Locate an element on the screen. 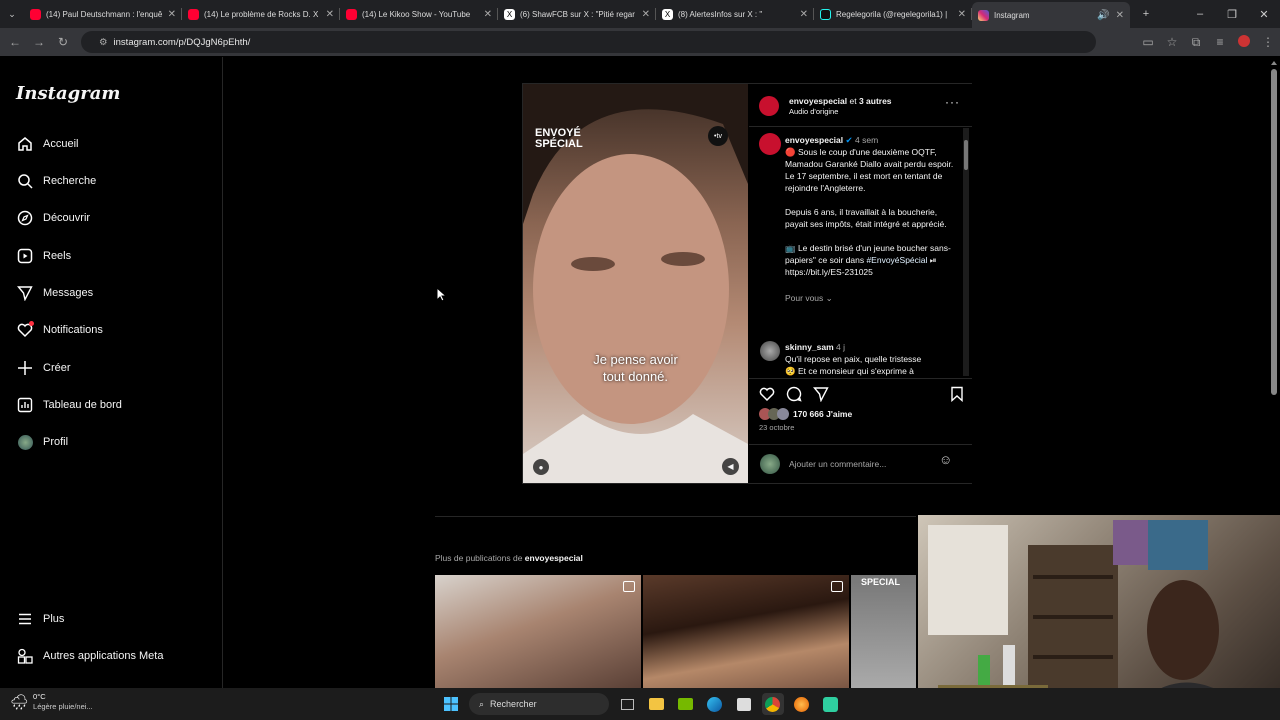  likes-row: 170 666 J'aime is located at coordinates (805, 414).